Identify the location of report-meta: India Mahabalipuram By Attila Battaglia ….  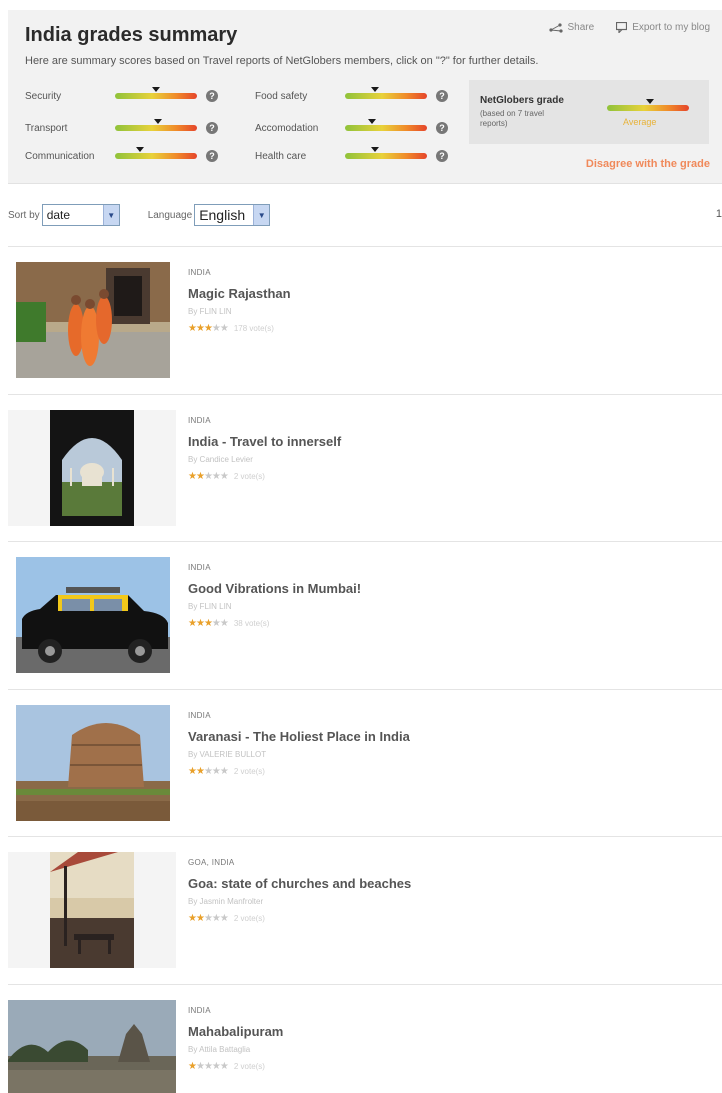
(235, 1039).